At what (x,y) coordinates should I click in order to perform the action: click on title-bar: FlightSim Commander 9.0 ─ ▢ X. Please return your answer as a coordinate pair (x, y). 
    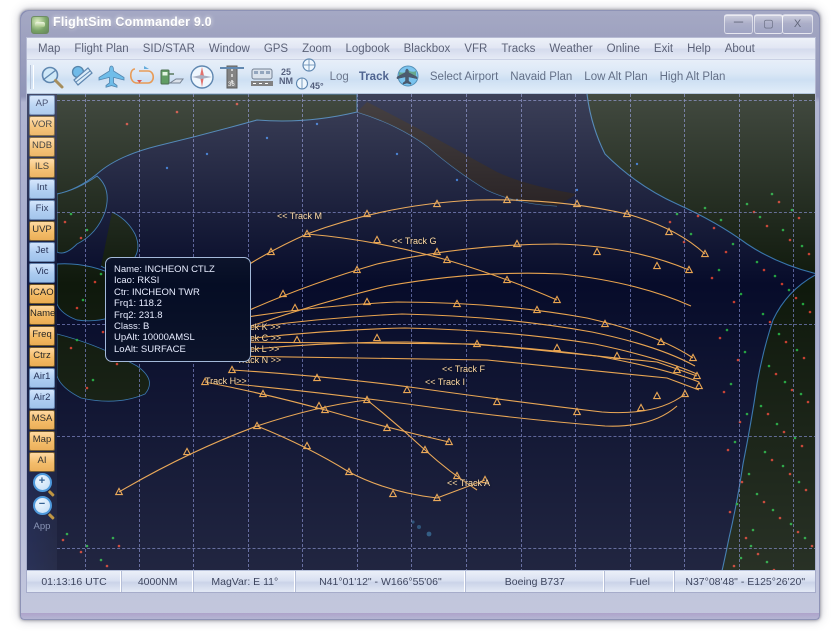
    Looking at the image, I should click on (420, 24).